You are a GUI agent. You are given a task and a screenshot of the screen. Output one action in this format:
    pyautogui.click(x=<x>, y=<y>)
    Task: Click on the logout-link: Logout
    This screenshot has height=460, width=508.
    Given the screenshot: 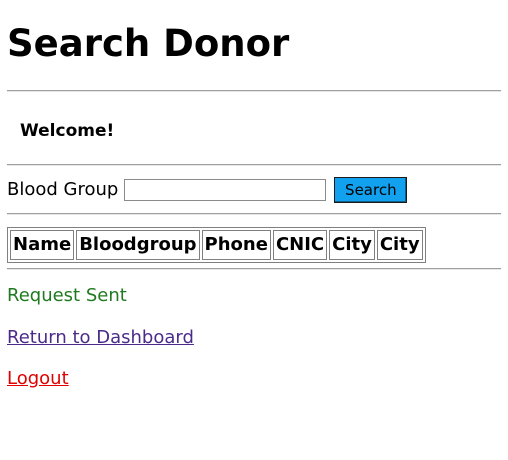 What is the action you would take?
    pyautogui.click(x=254, y=379)
    